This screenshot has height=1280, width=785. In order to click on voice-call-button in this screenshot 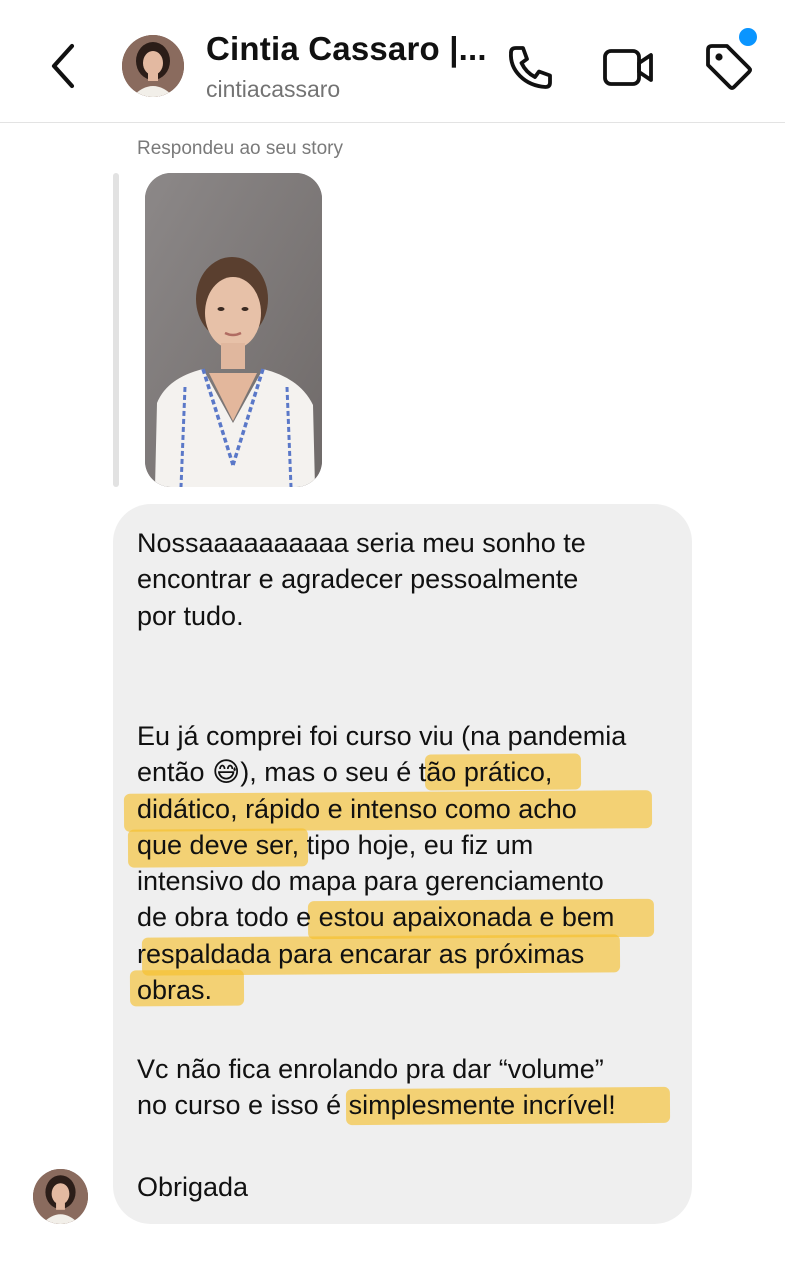, I will do `click(530, 68)`.